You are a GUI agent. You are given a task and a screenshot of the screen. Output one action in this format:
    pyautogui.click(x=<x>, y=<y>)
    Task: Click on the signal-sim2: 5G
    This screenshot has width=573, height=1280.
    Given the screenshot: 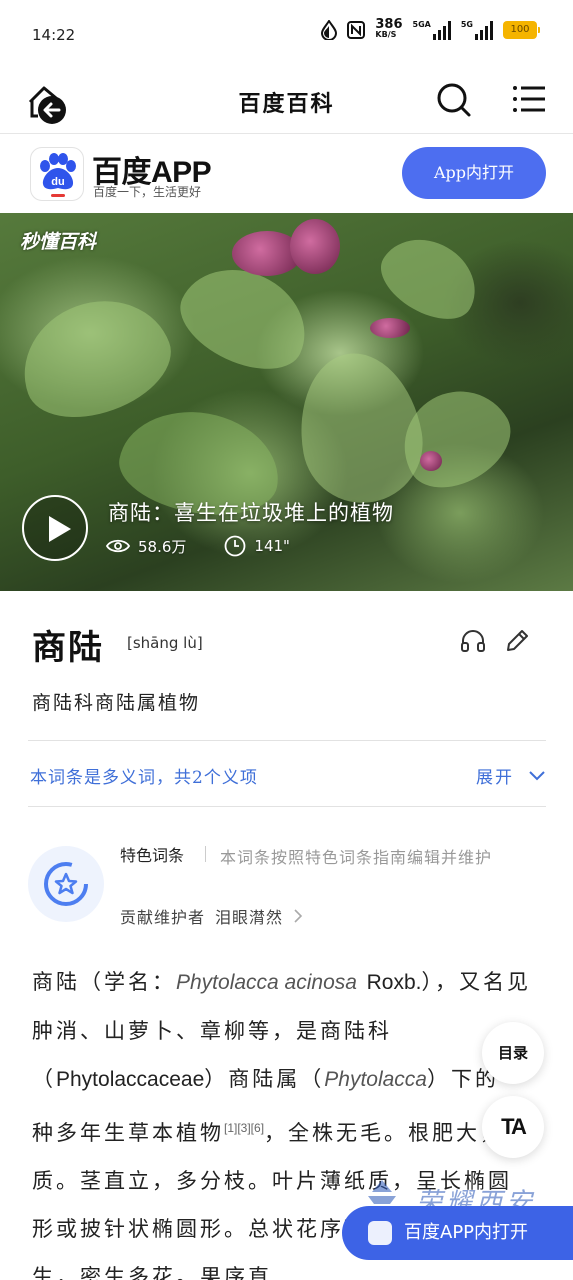 What is the action you would take?
    pyautogui.click(x=477, y=30)
    